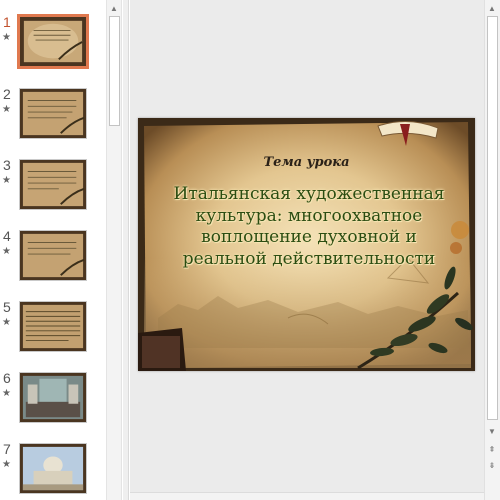 This screenshot has height=500, width=500. Describe the element at coordinates (7, 22) in the screenshot. I see `slide-number: 1` at that location.